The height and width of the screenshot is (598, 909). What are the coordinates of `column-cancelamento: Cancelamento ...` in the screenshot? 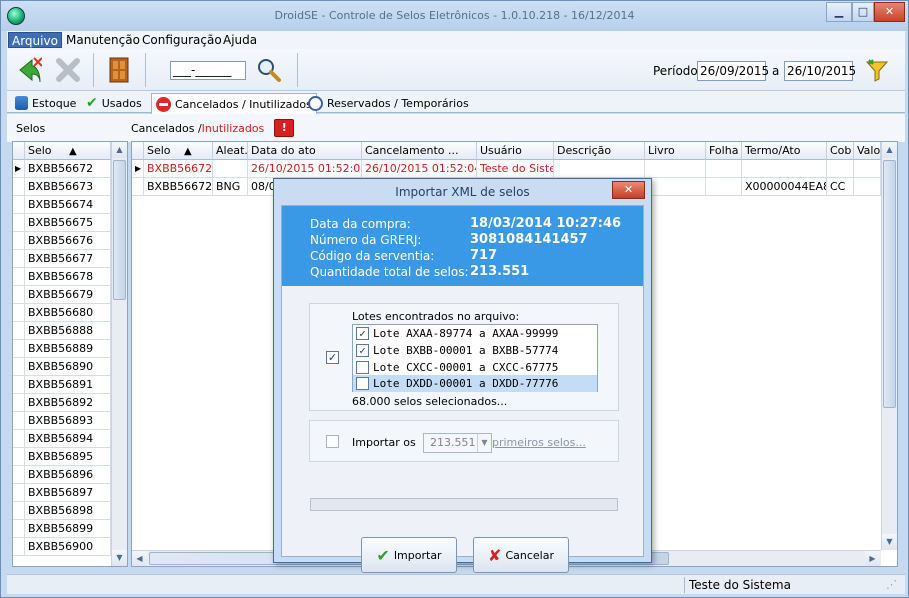 It's located at (419, 151).